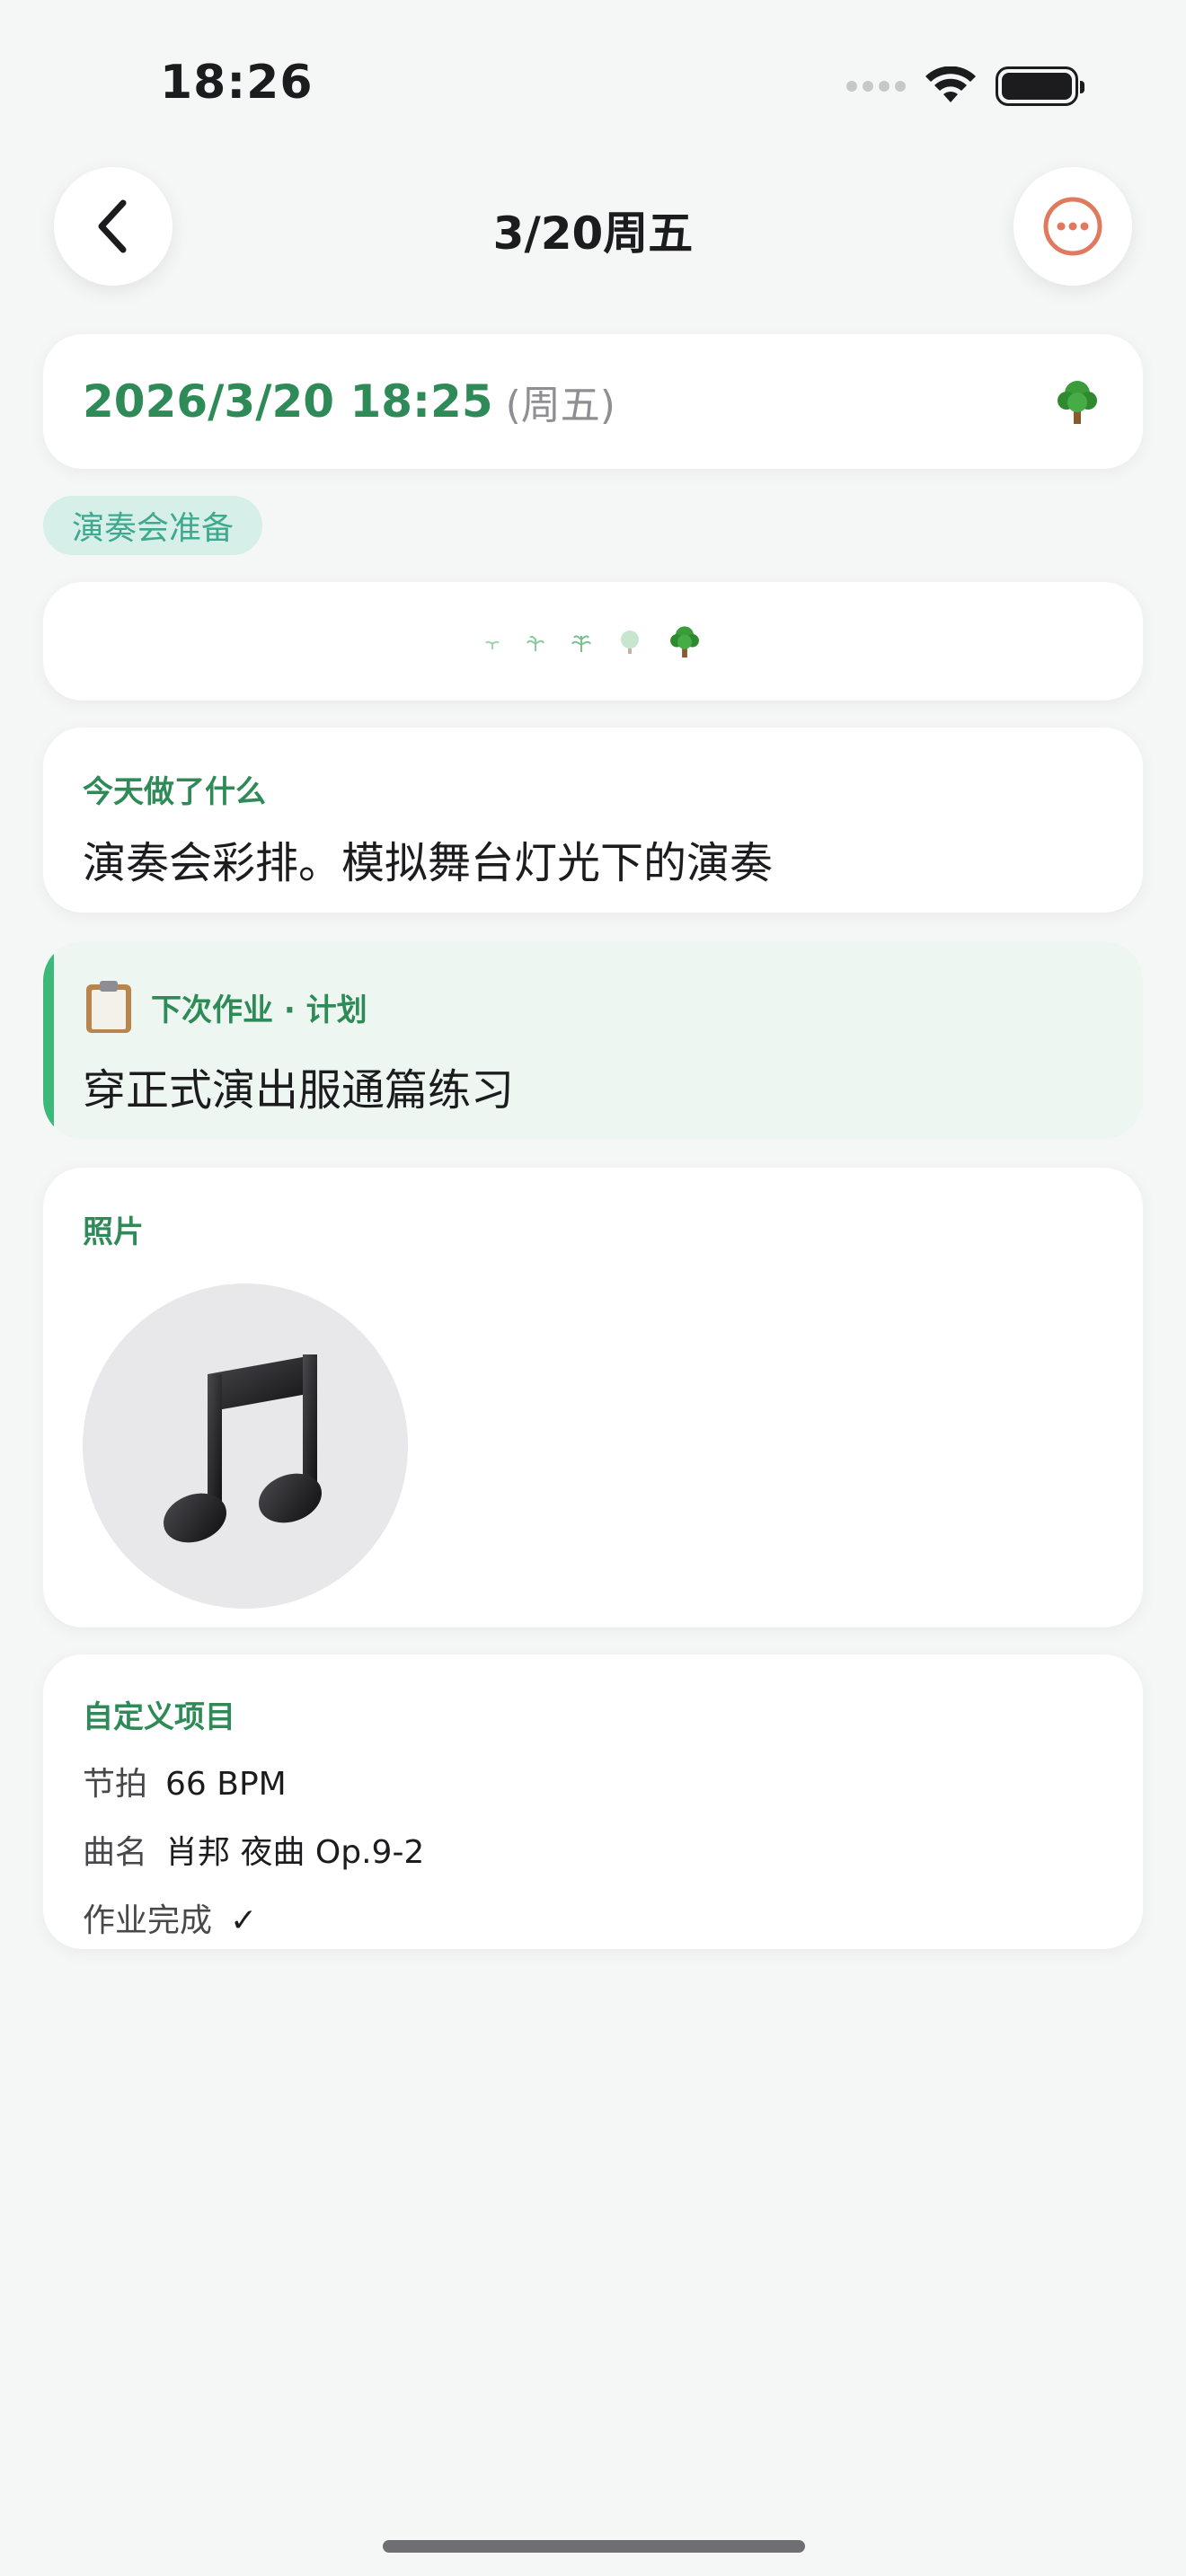 The image size is (1186, 2576). I want to click on custom-item-value: ✓, so click(244, 1920).